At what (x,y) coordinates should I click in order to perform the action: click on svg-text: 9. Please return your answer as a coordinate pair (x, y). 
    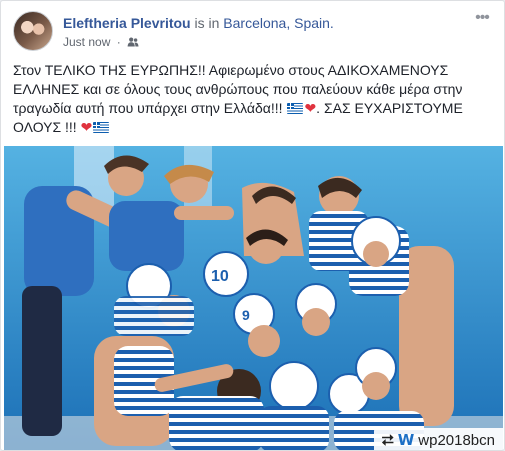
    Looking at the image, I should click on (246, 315).